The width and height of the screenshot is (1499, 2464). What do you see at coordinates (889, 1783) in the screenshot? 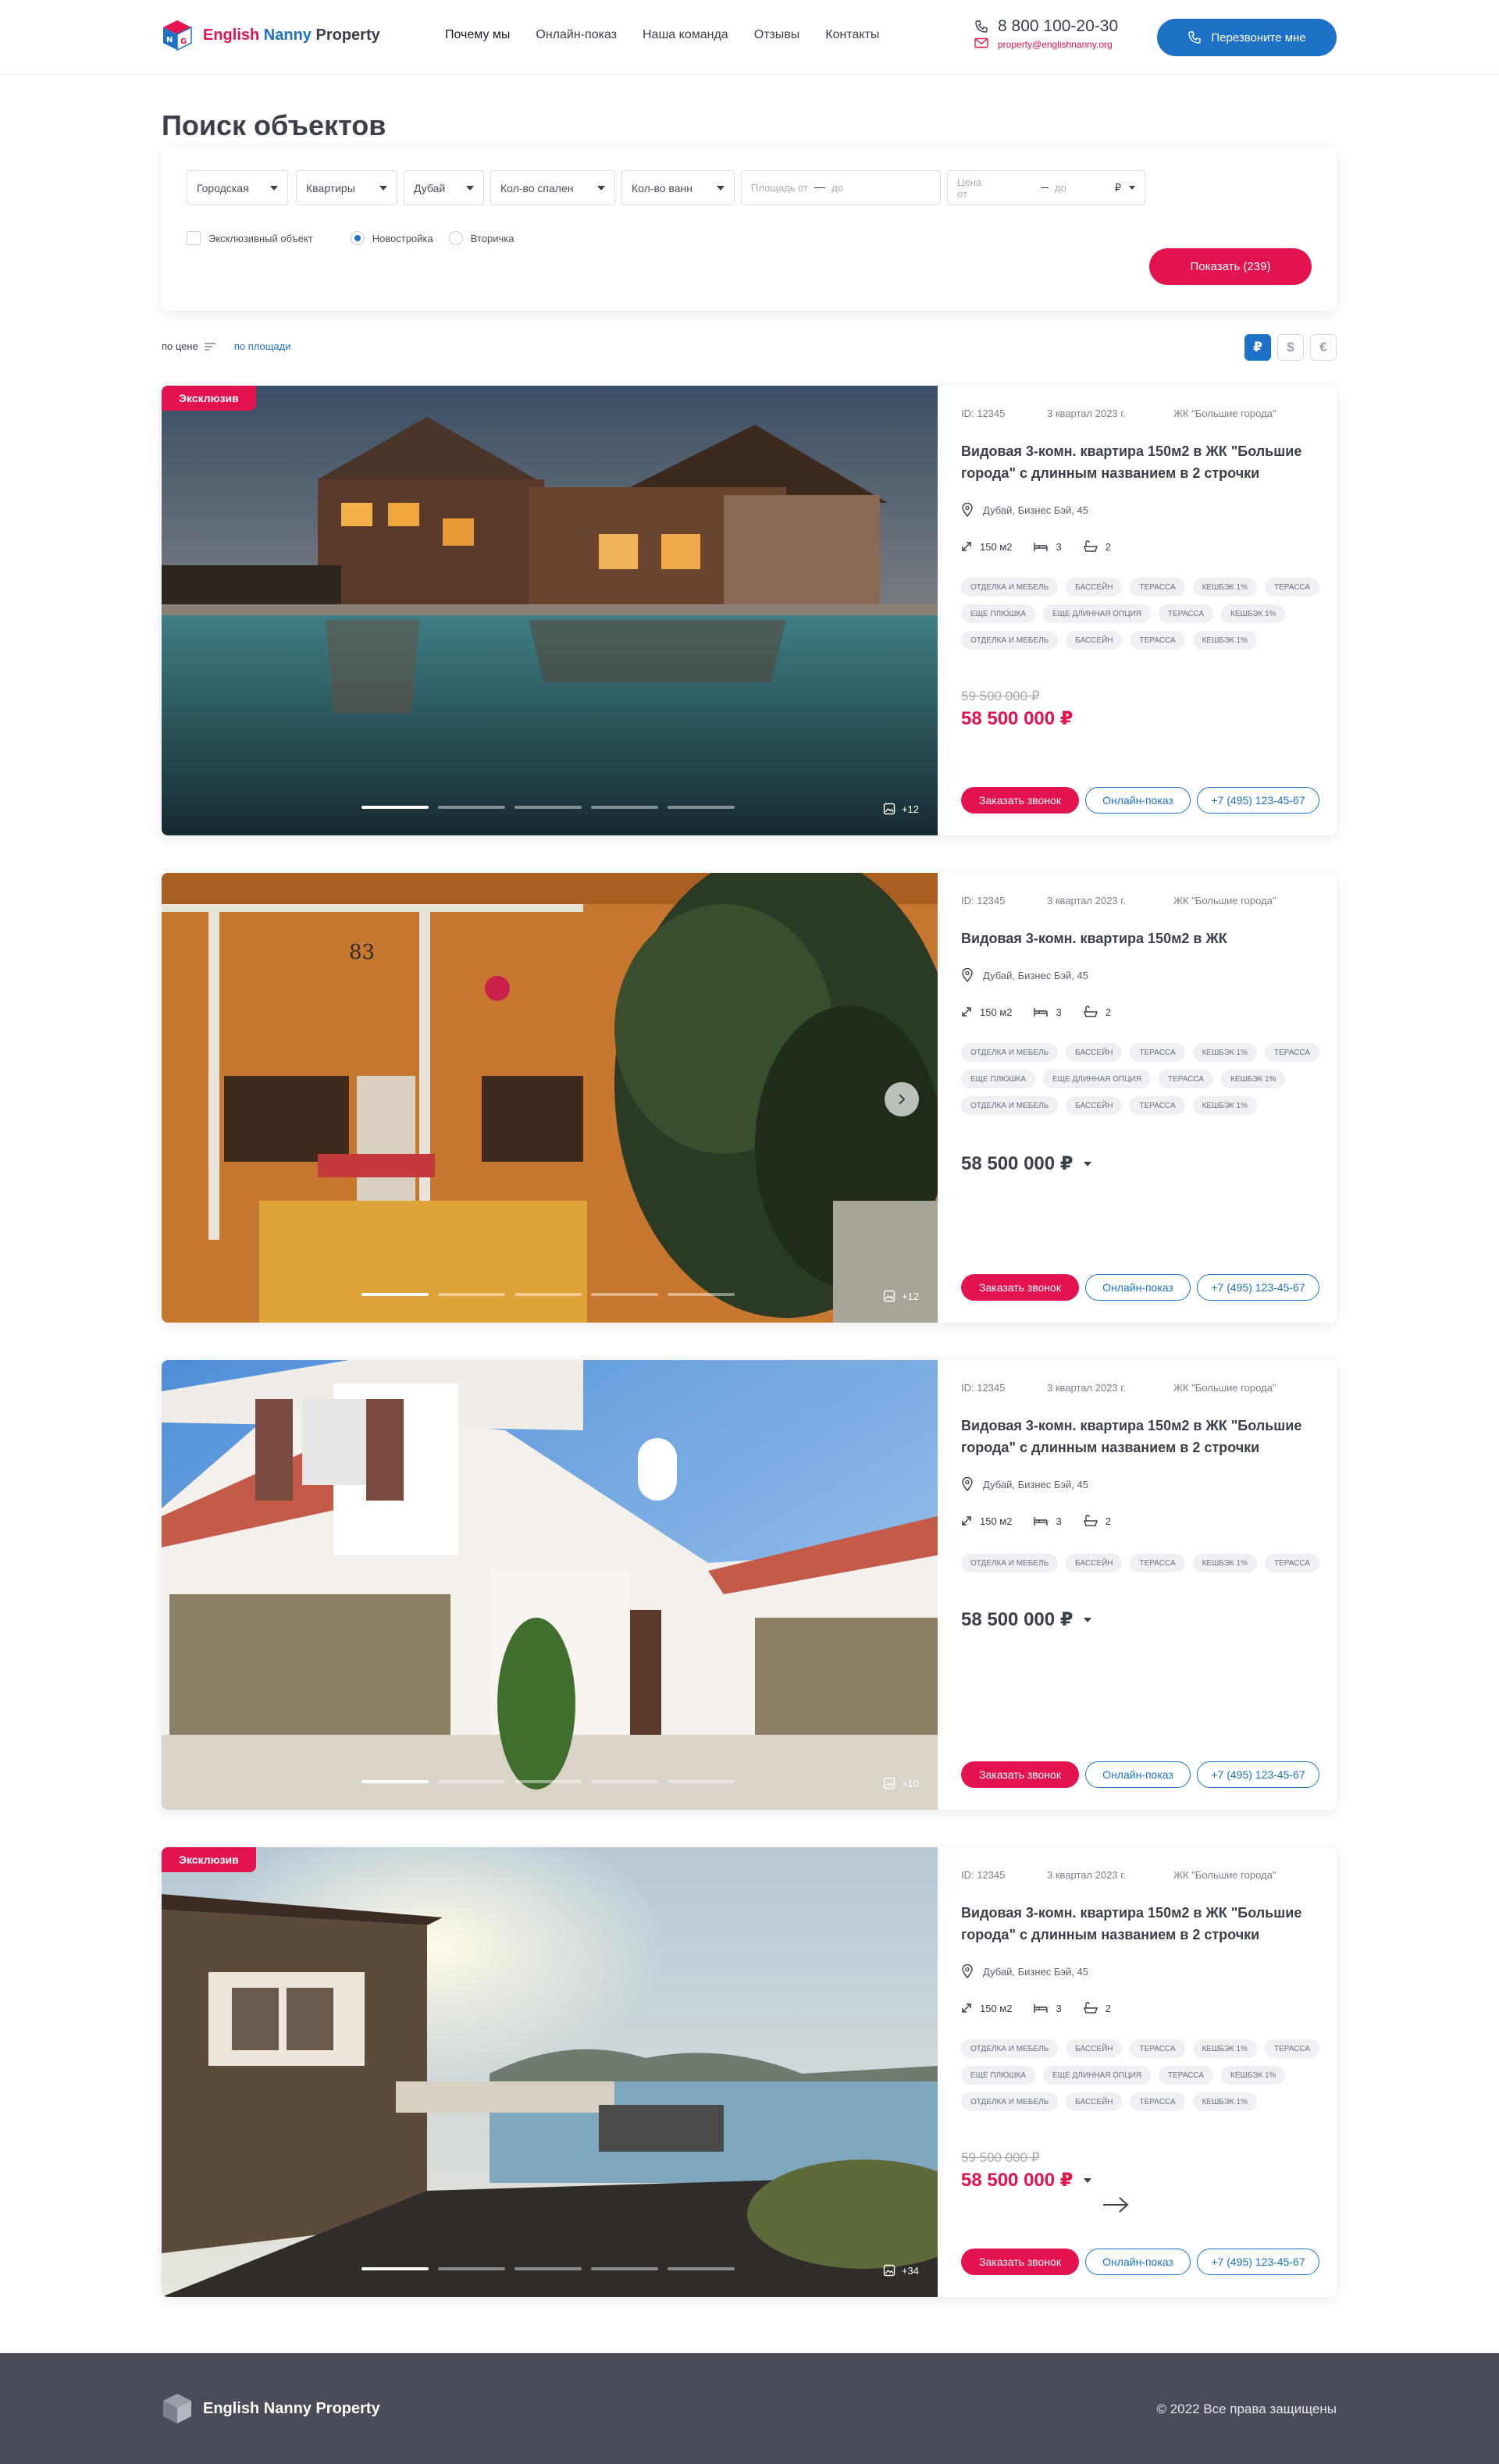
I see `gallery-icon` at bounding box center [889, 1783].